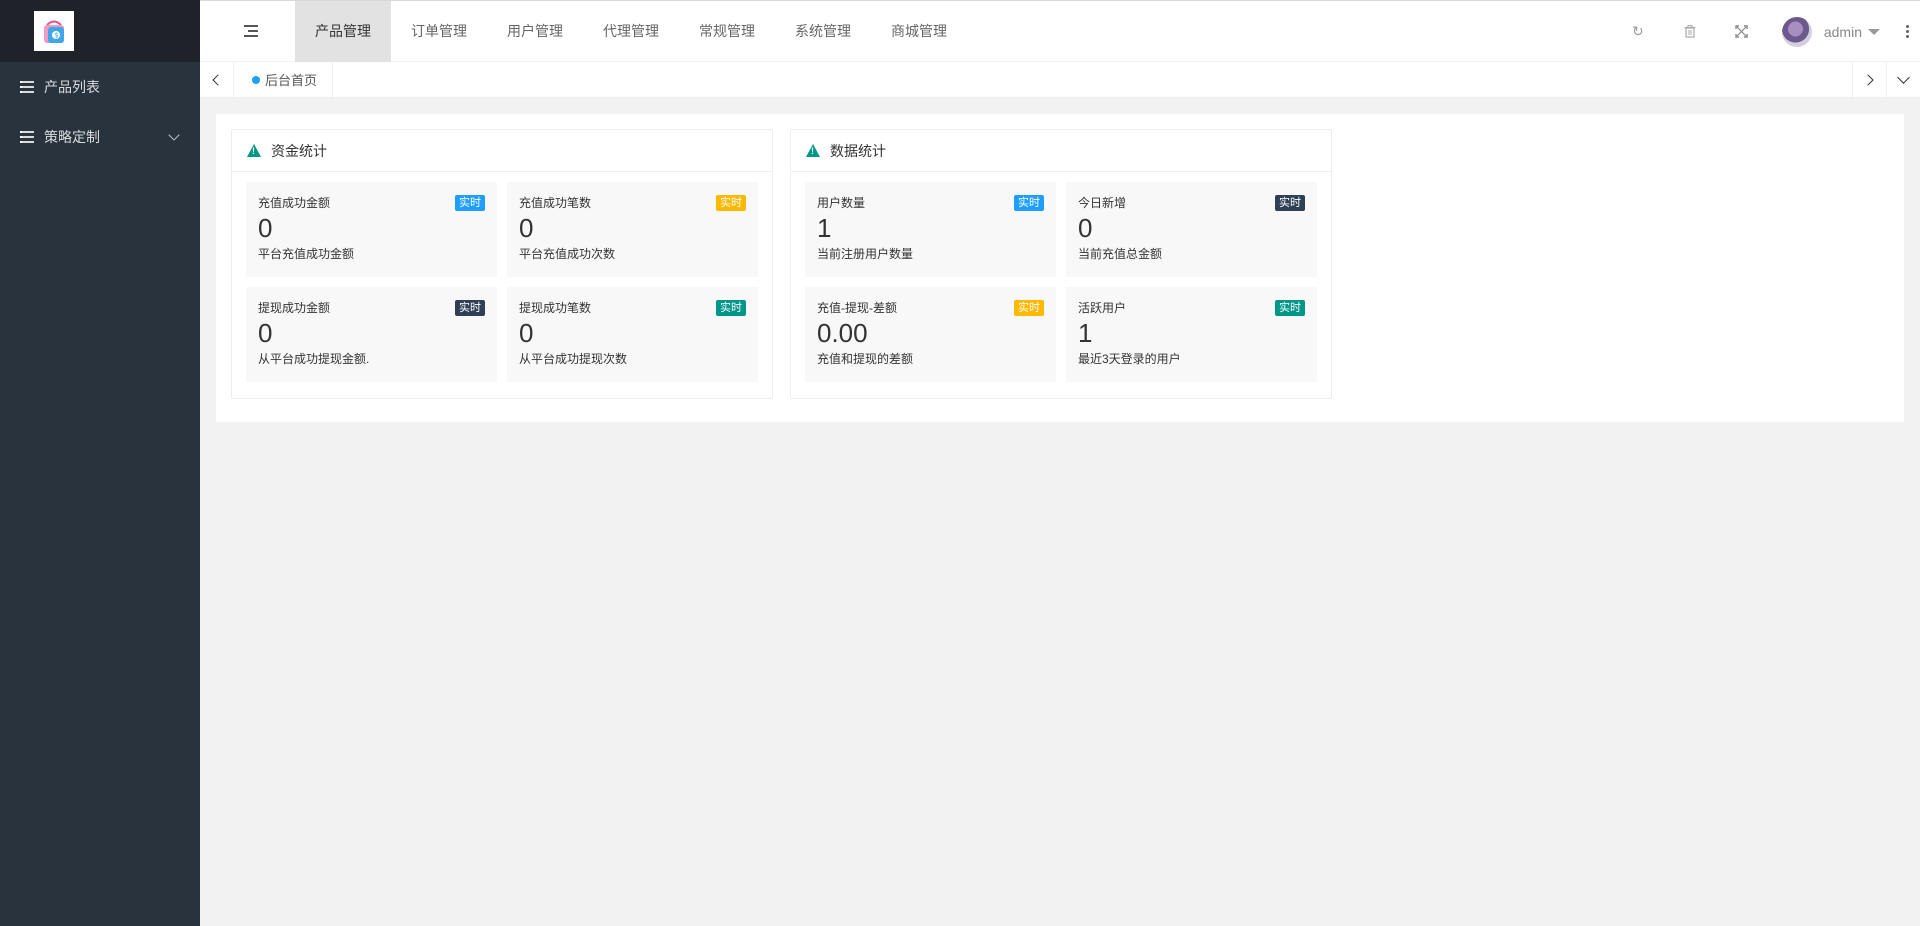 The width and height of the screenshot is (1920, 926). I want to click on sidebar-item-strategy: 策略定制, so click(100, 137).